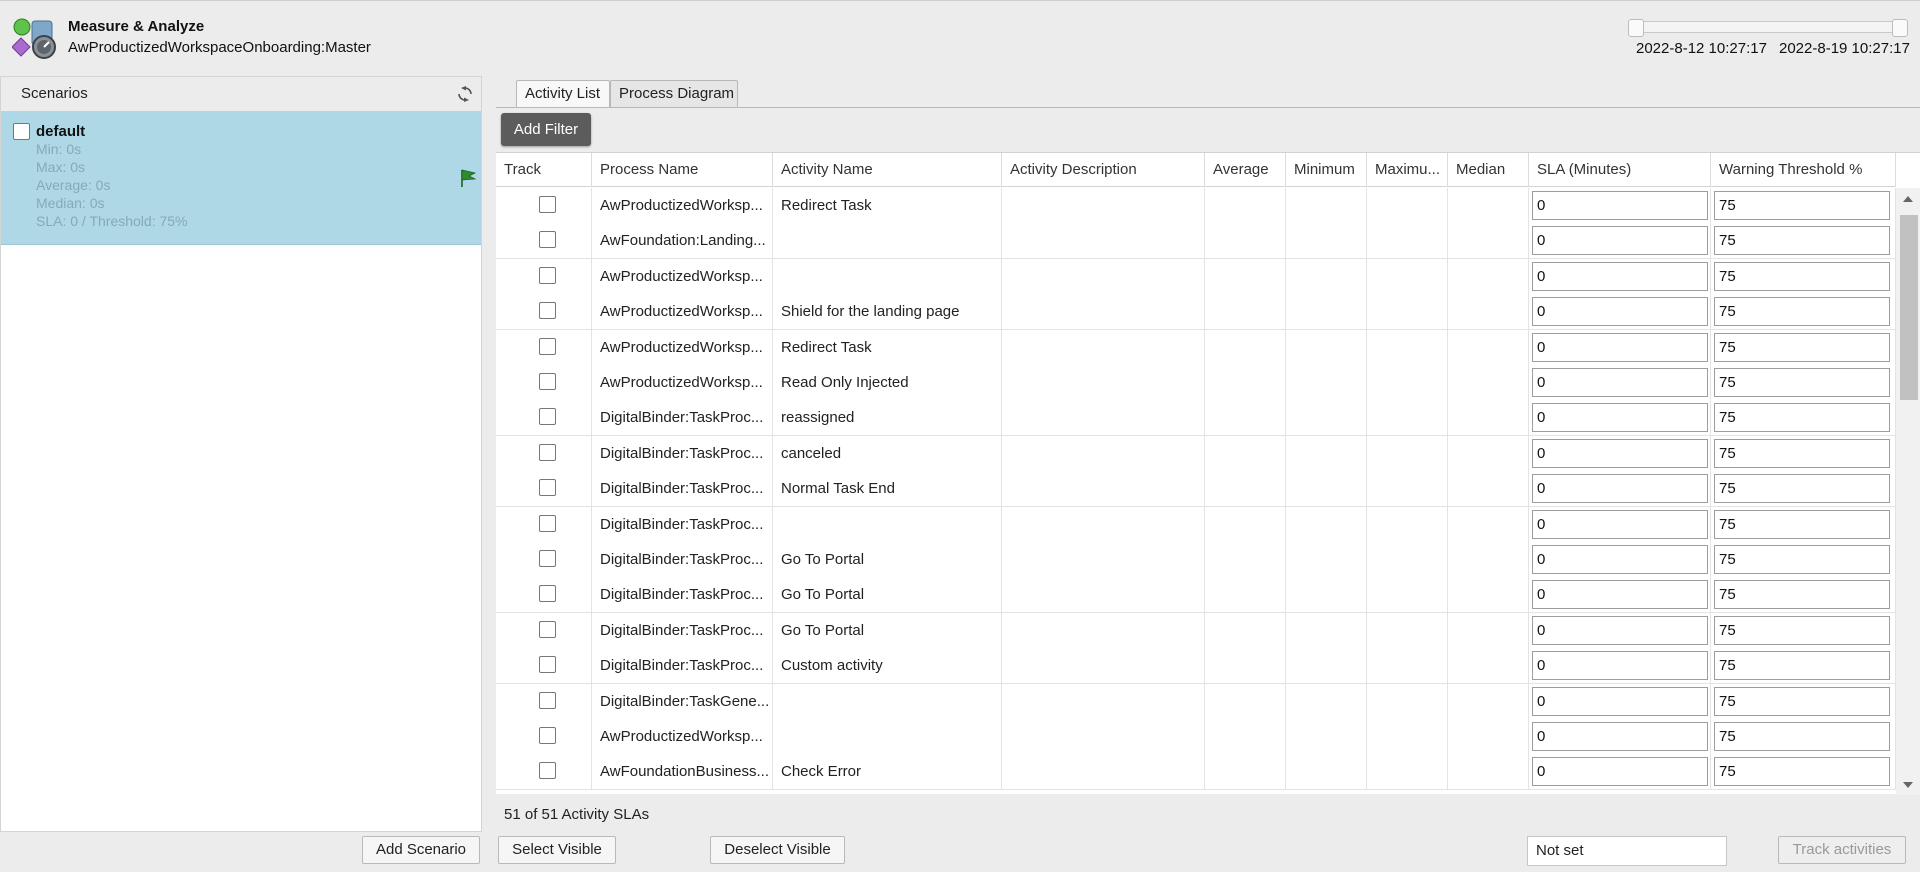  I want to click on track-activities-button: Track activities, so click(1842, 850).